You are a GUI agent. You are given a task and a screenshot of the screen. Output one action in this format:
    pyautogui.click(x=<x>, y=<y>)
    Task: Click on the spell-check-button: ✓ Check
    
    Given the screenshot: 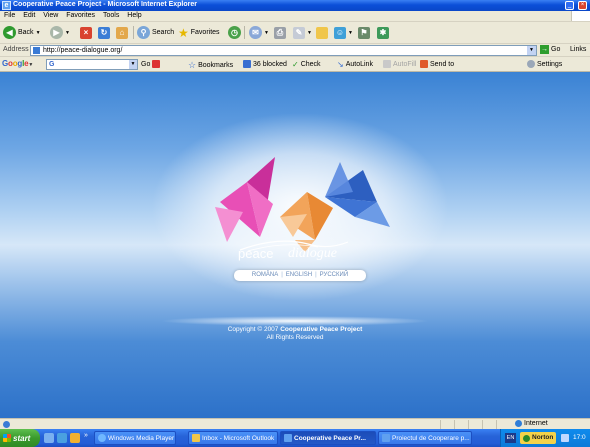 What is the action you would take?
    pyautogui.click(x=306, y=64)
    